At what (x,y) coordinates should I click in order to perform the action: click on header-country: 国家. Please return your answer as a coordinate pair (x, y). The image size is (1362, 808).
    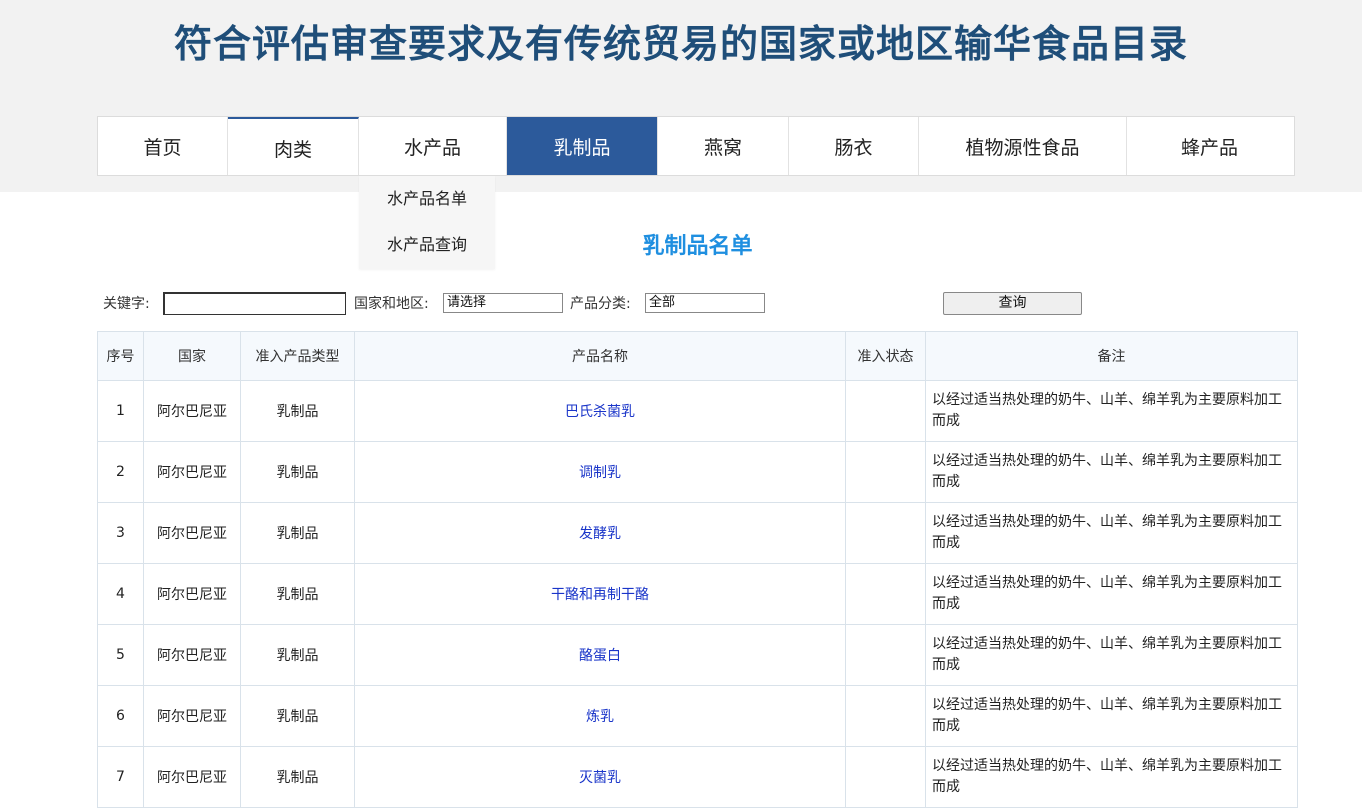
    Looking at the image, I should click on (192, 356).